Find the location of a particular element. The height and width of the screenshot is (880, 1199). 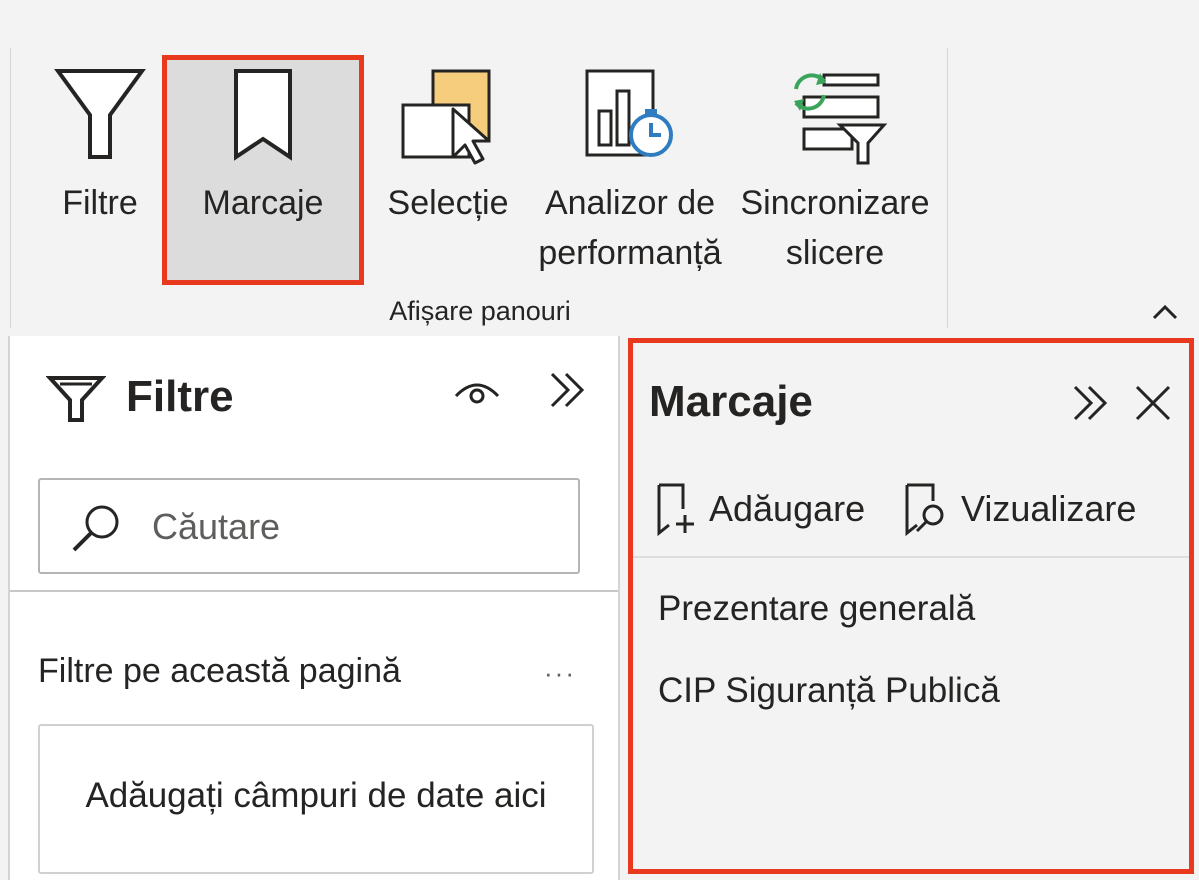

bookmark-item: CIP Siguranță Publică is located at coordinates (829, 691).